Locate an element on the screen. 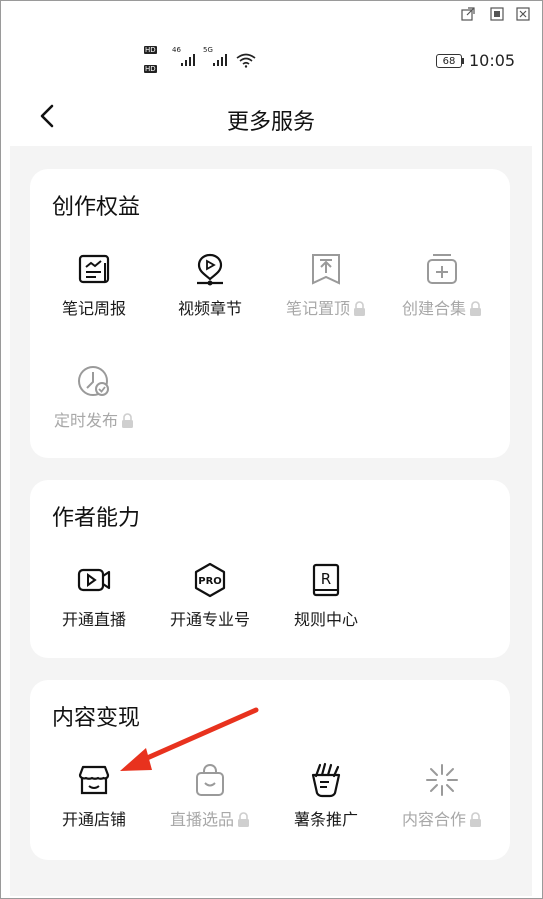 This screenshot has height=899, width=543. store-icon is located at coordinates (94, 780).